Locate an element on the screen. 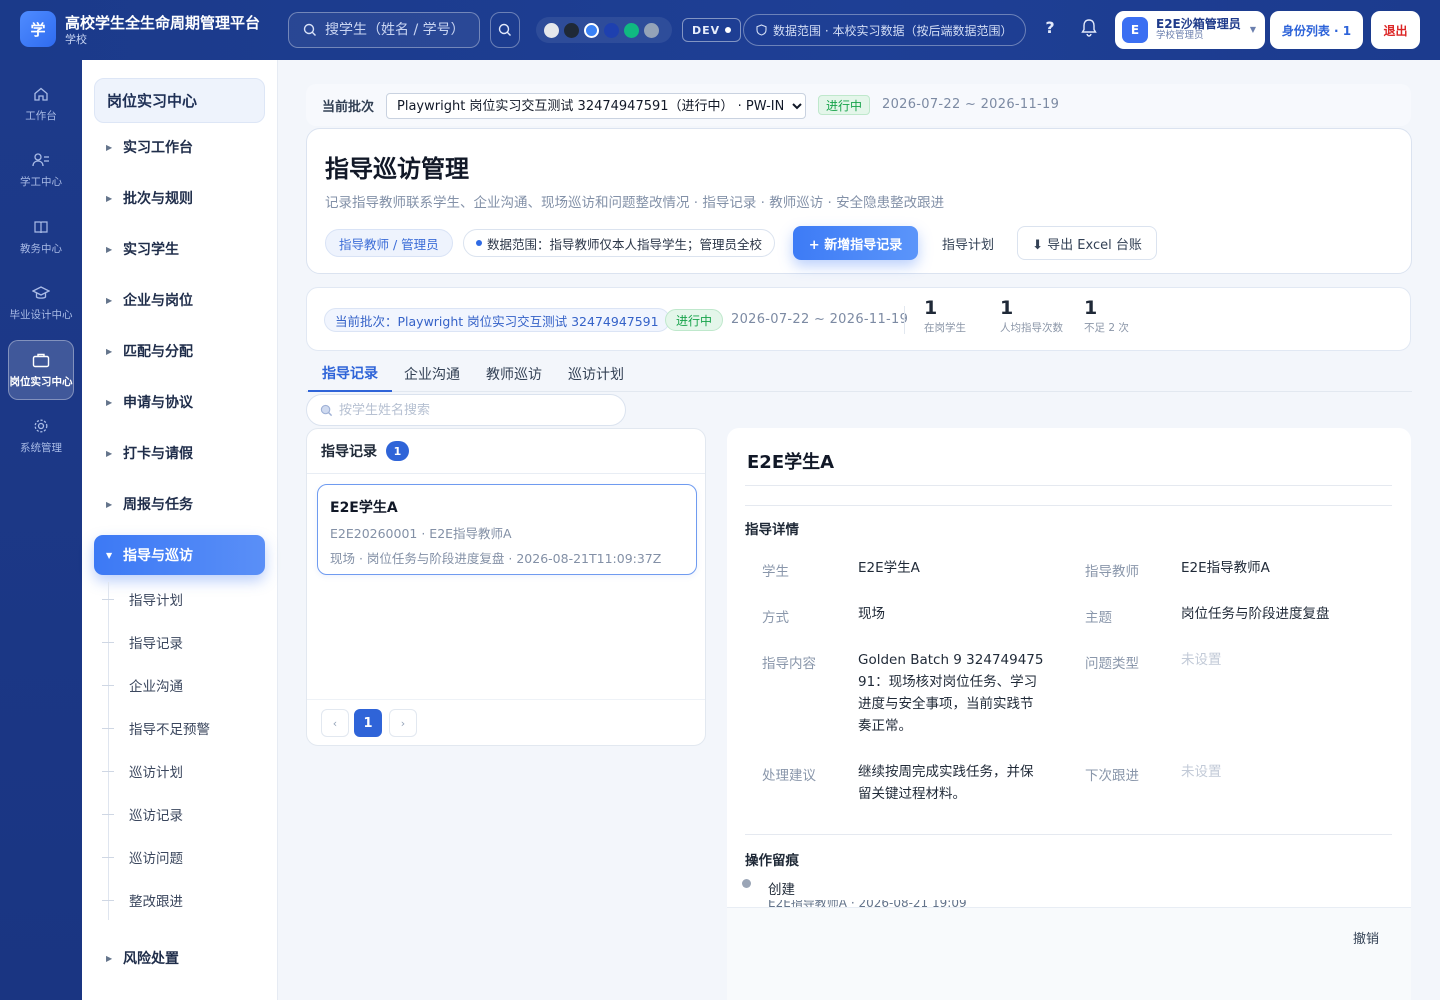  guidance-plan-button: 指导计划 is located at coordinates (968, 243).